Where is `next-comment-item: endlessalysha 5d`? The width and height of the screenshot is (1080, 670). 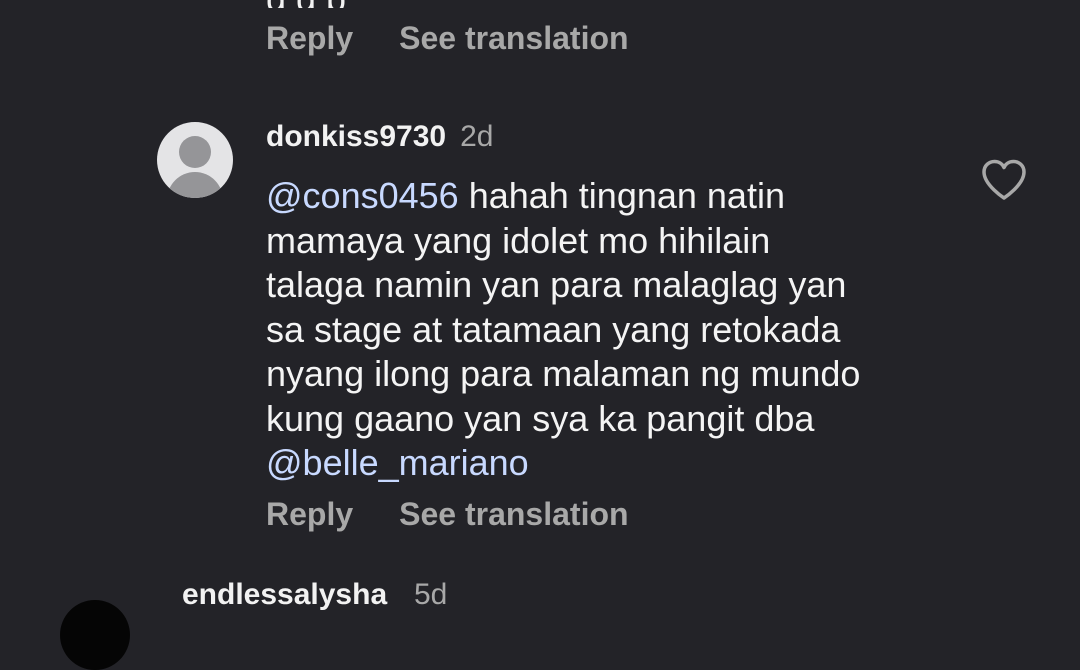
next-comment-item: endlessalysha 5d is located at coordinates (540, 624).